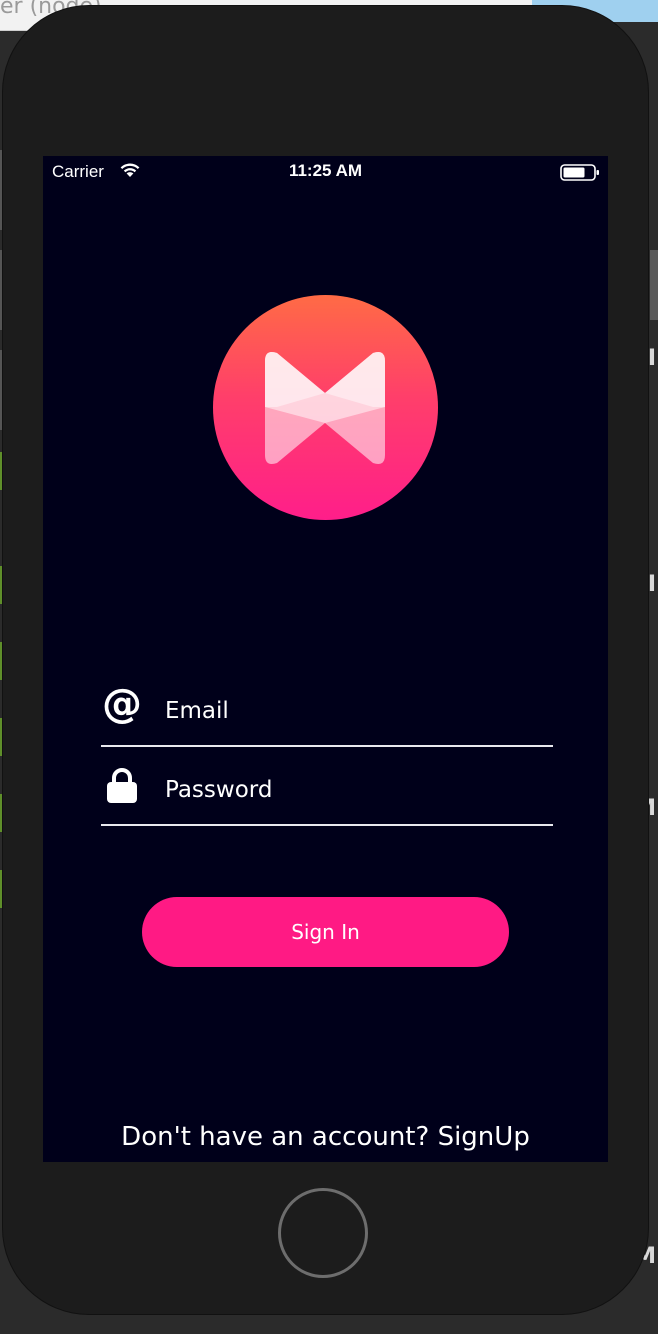 Image resolution: width=658 pixels, height=1334 pixels. I want to click on bowtie-icon, so click(325, 408).